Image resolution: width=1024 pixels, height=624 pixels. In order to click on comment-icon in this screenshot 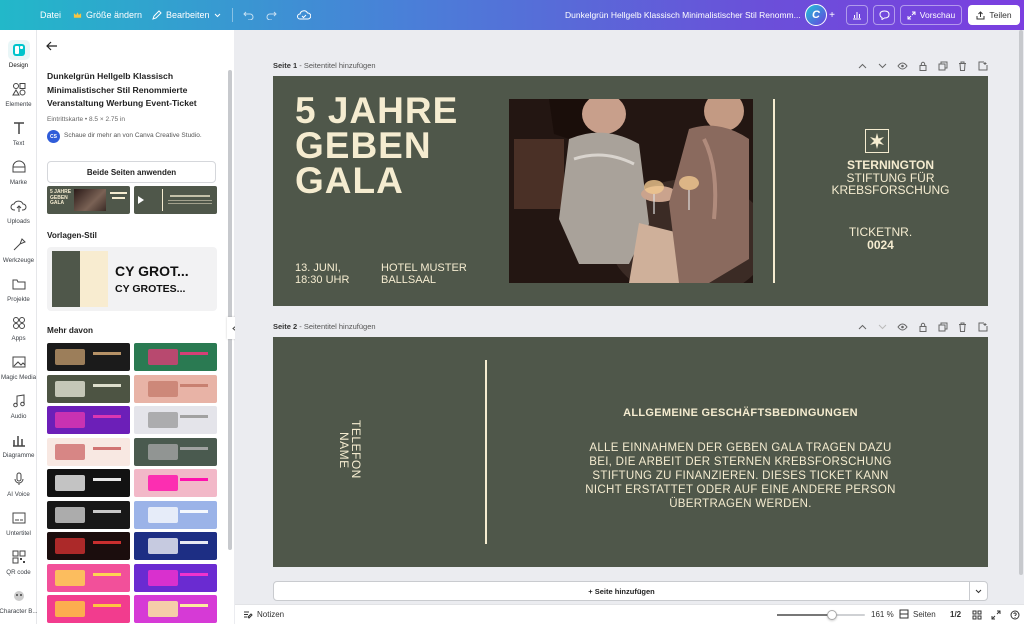, I will do `click(884, 15)`.